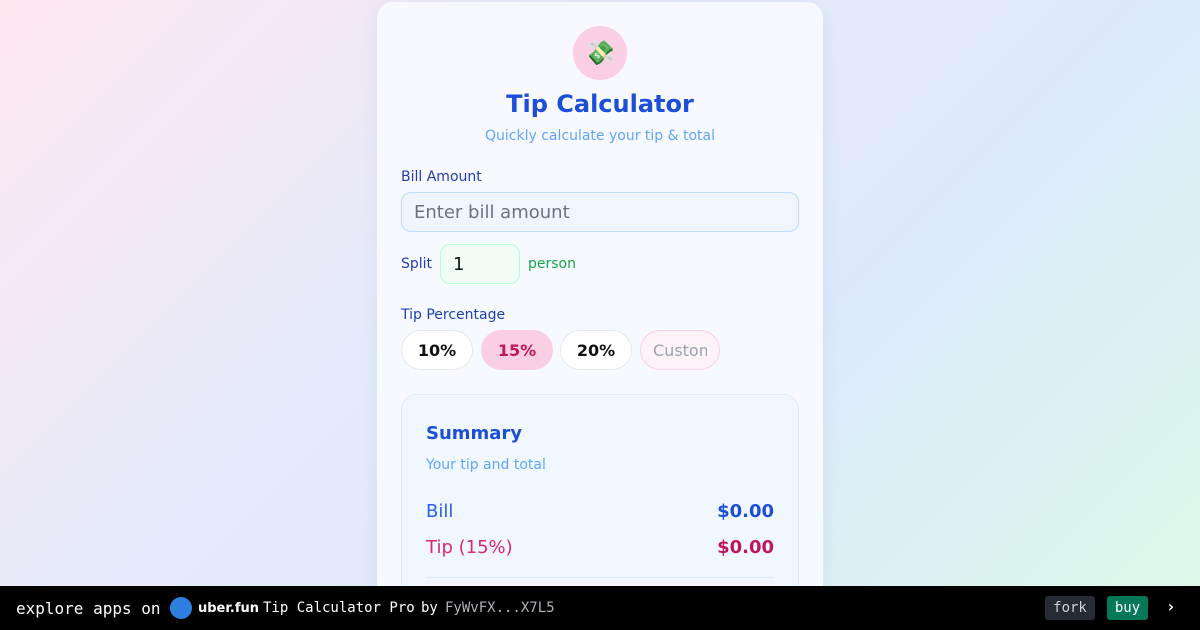 This screenshot has height=630, width=1200. Describe the element at coordinates (429, 608) in the screenshot. I see `by-text: by` at that location.